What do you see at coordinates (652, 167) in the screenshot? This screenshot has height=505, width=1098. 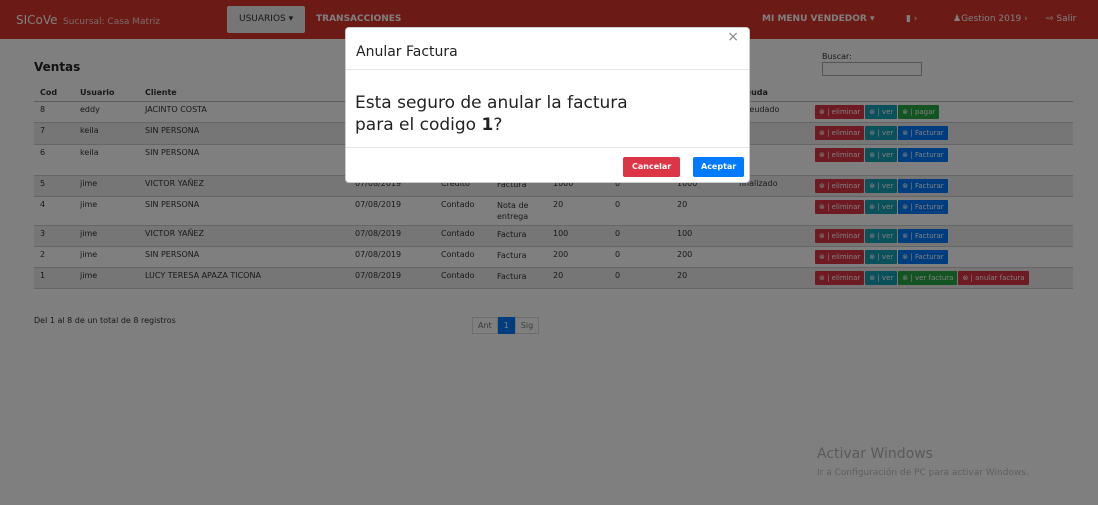 I see `cancel-button: Cancelar` at bounding box center [652, 167].